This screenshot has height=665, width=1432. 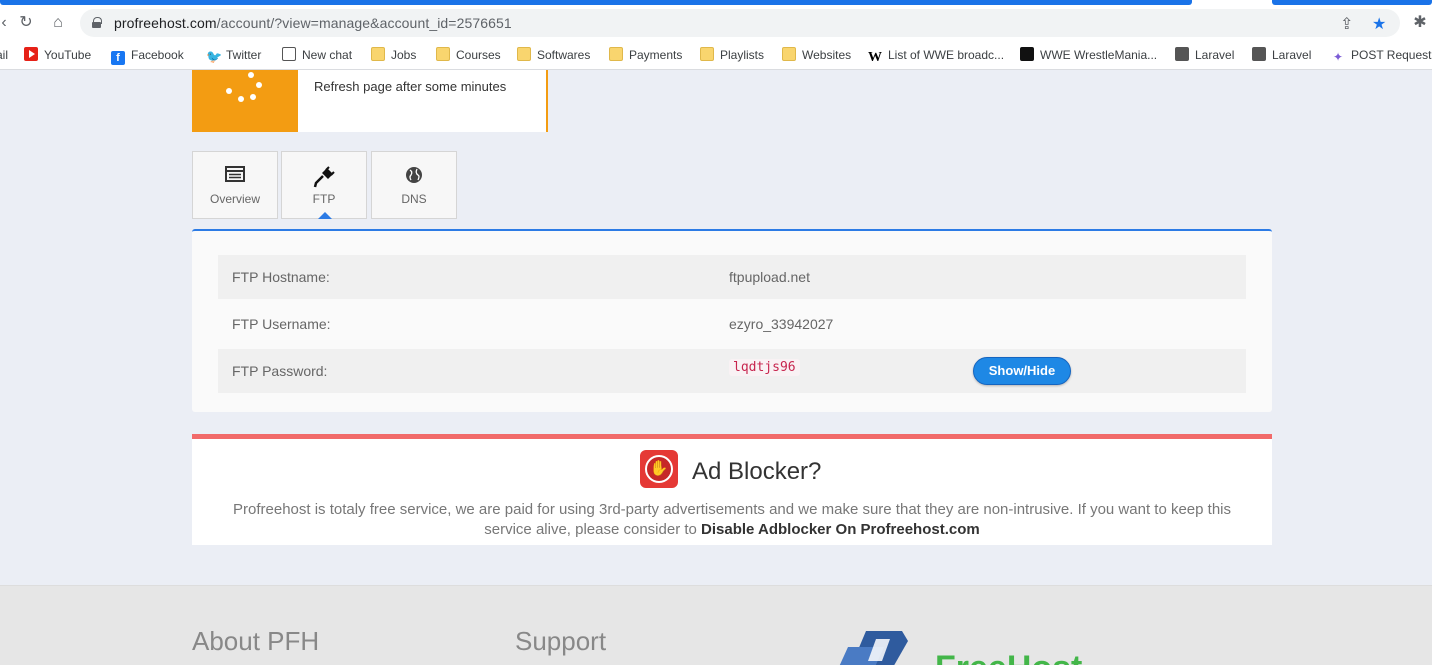 What do you see at coordinates (280, 371) in the screenshot?
I see `ftp-password-label: FTP Password:` at bounding box center [280, 371].